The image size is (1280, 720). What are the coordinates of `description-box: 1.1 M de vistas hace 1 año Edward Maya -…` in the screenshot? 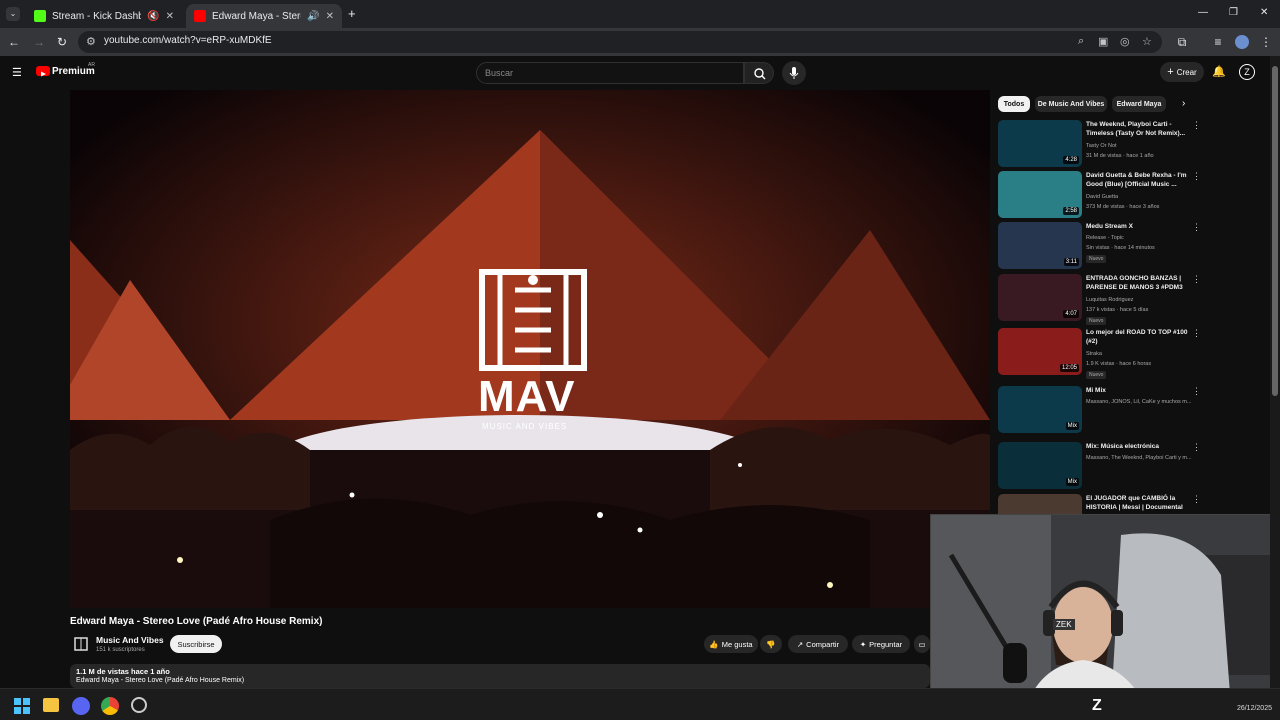 It's located at (500, 676).